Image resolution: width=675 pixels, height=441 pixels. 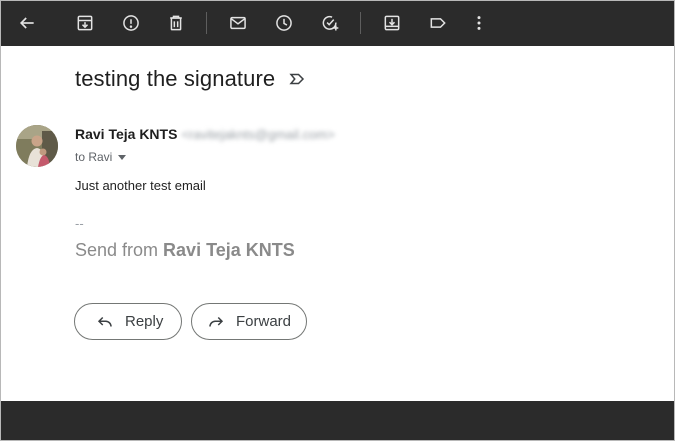 I want to click on sender-name: Ravi Teja KNTS, so click(x=126, y=134).